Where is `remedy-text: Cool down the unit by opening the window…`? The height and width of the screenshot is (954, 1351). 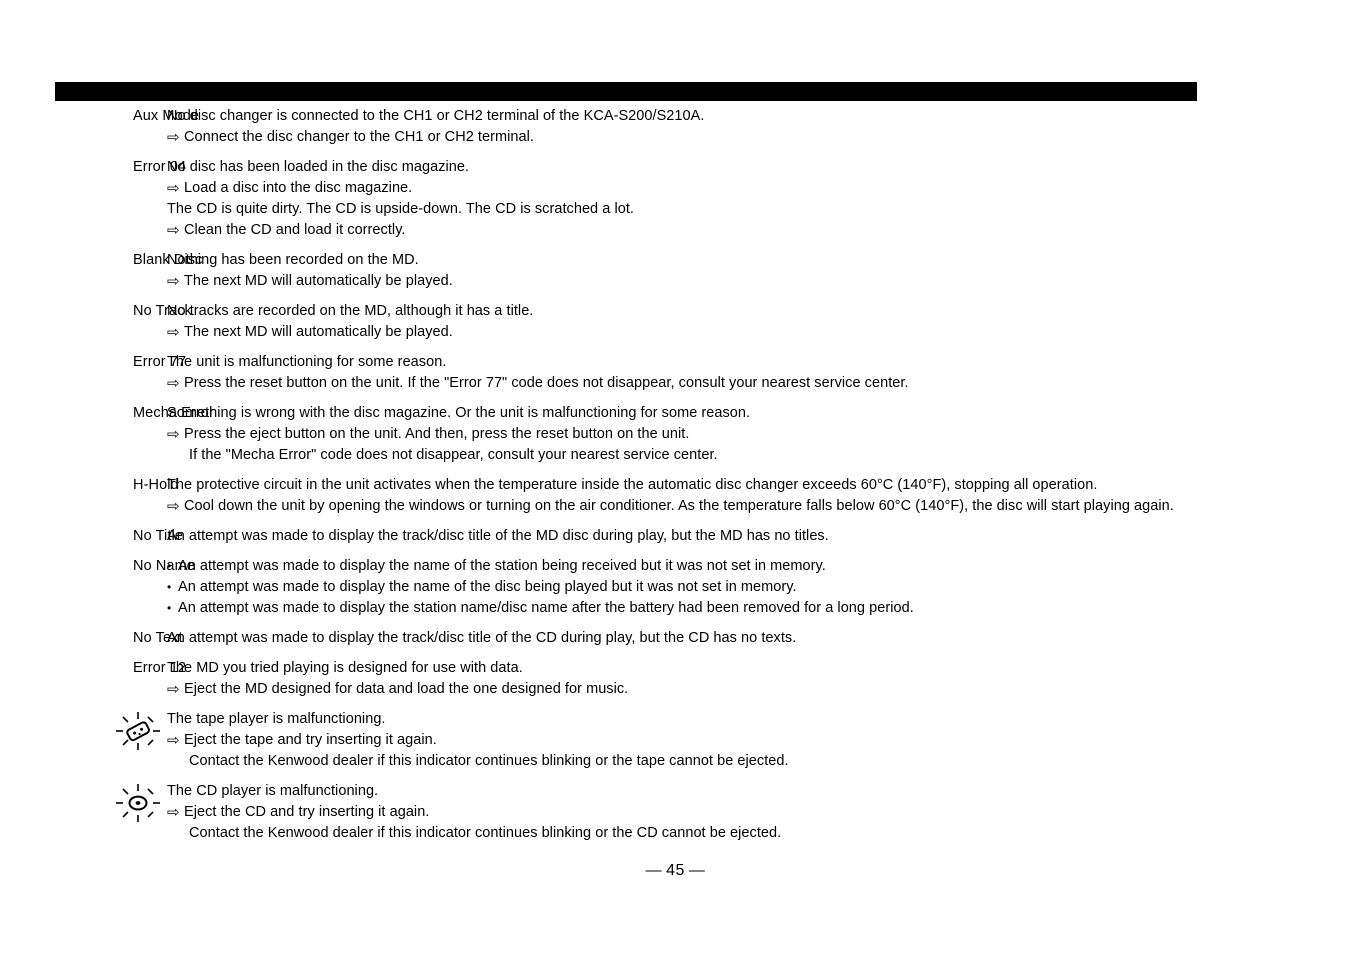
remedy-text: Cool down the unit by opening the window… is located at coordinates (679, 506).